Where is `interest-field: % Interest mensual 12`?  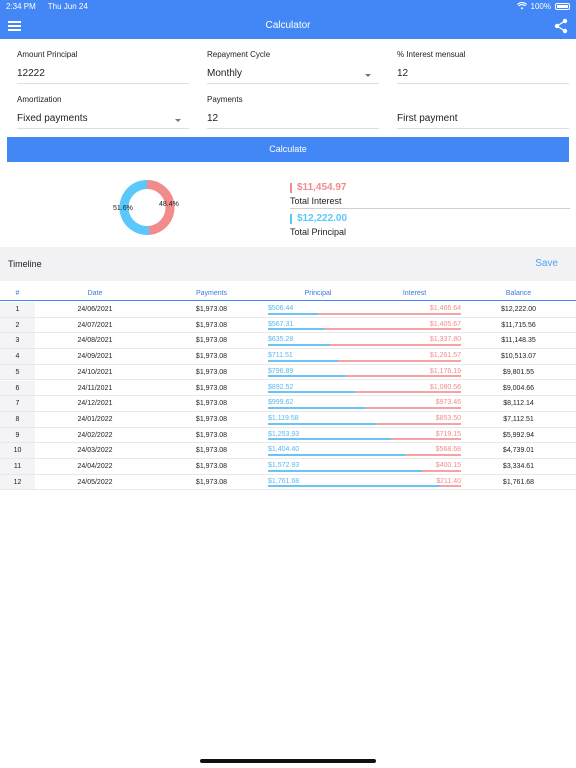 interest-field: % Interest mensual 12 is located at coordinates (483, 67).